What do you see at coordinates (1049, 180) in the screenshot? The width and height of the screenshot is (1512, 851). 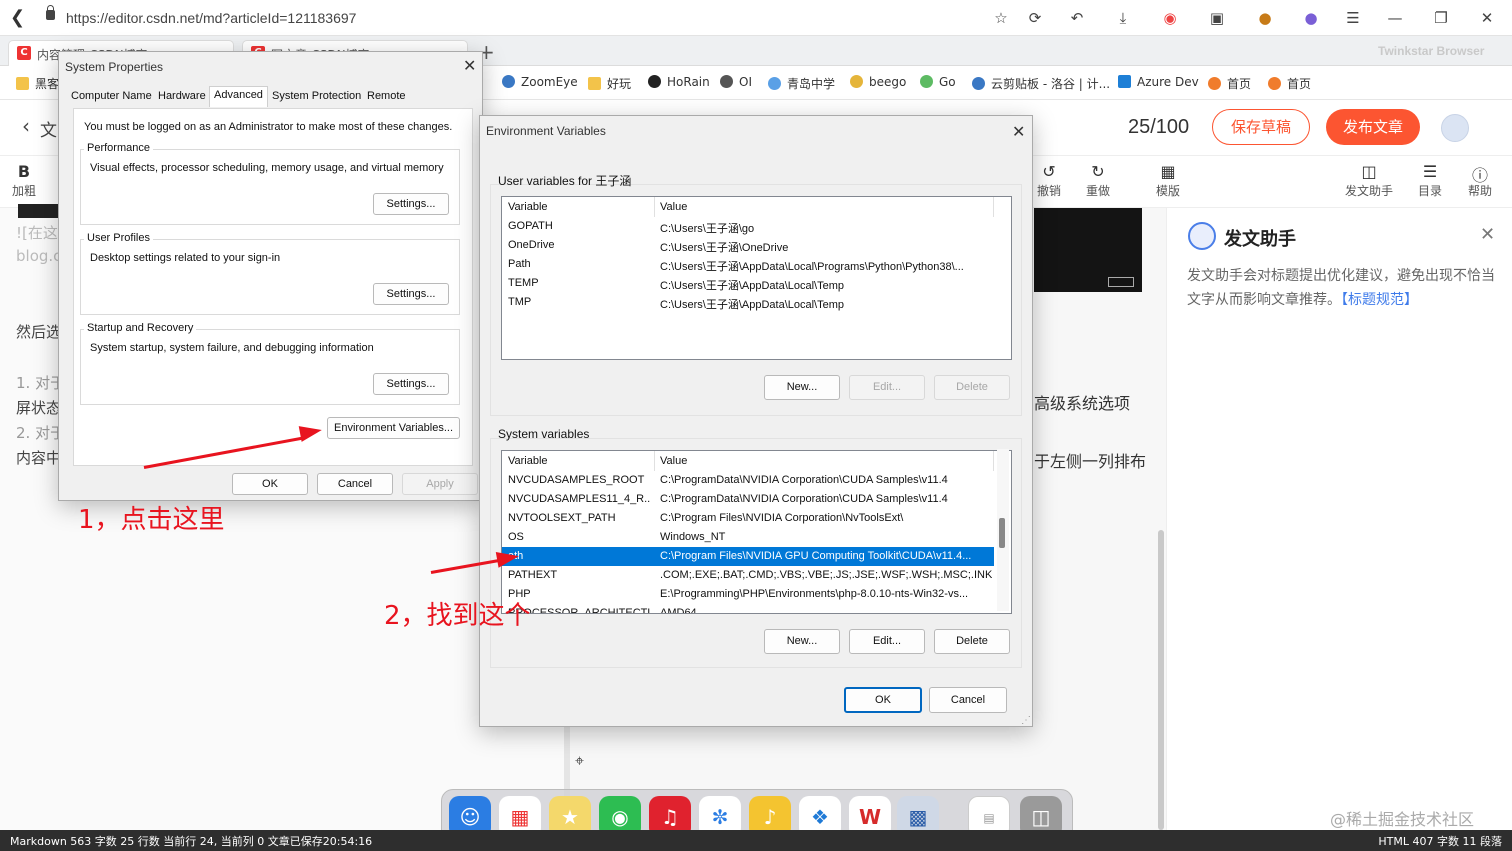 I see `undo-tool: ↺ 撤销` at bounding box center [1049, 180].